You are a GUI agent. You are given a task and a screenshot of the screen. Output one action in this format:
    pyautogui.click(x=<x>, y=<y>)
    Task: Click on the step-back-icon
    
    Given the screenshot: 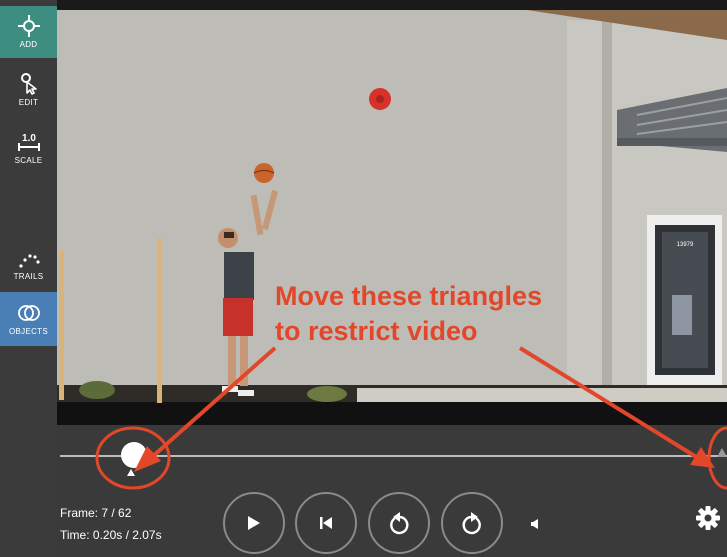 What is the action you would take?
    pyautogui.click(x=326, y=523)
    